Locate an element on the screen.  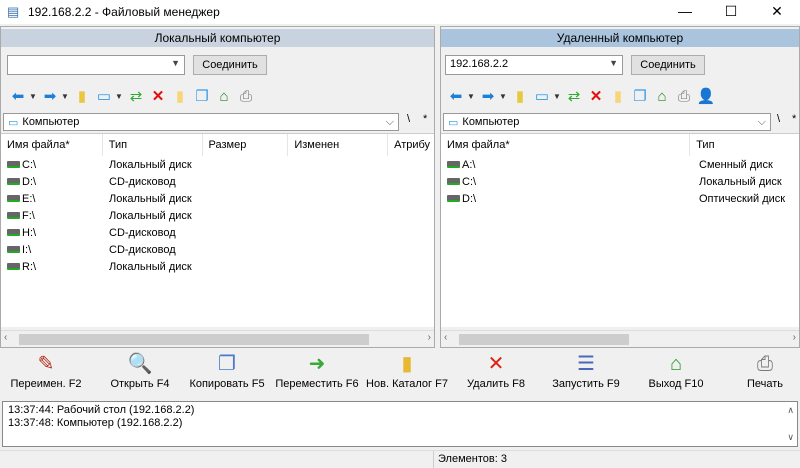
printer-icon: ⎙ is located at coordinates (765, 364).